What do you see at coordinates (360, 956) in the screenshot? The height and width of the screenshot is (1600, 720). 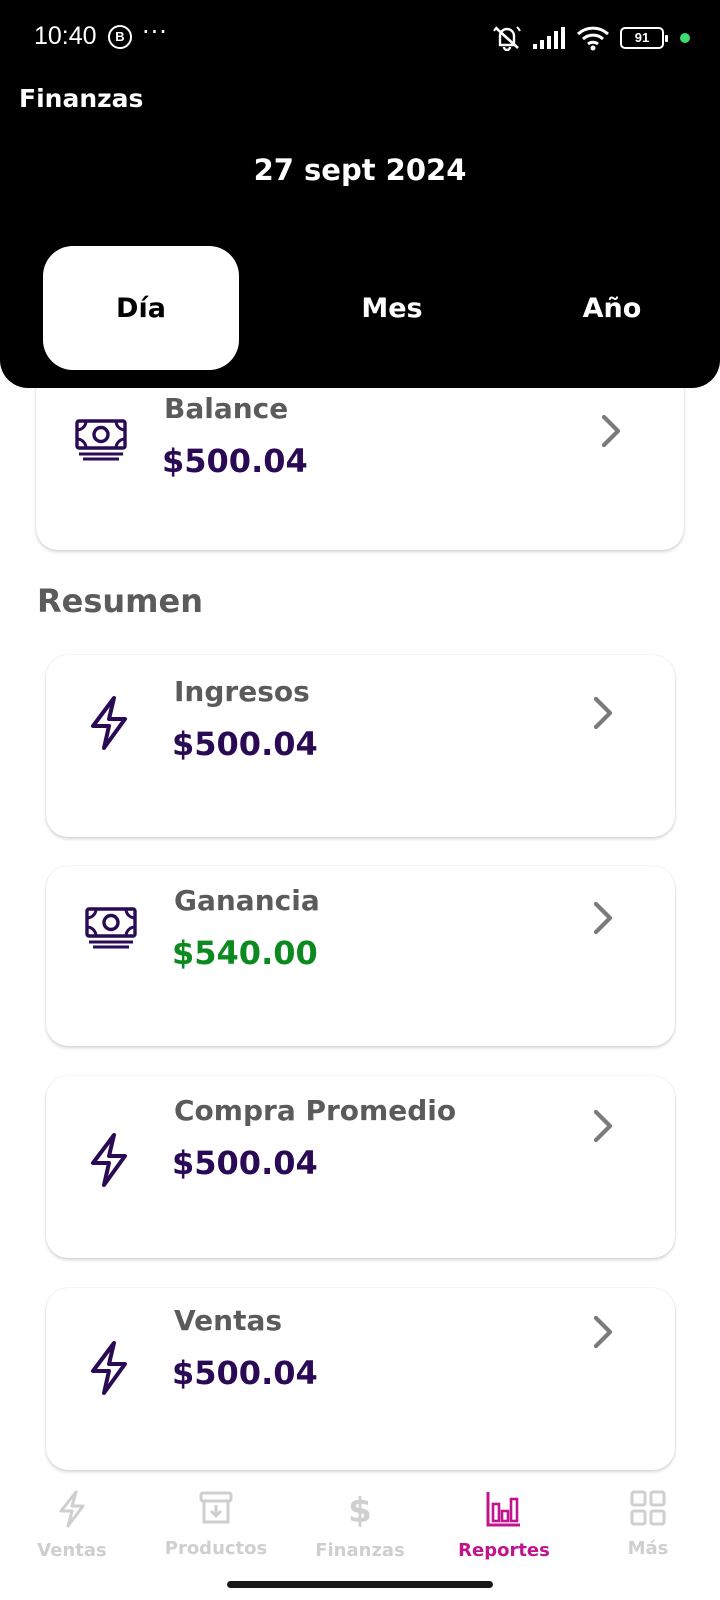 I see `ganancia-card: Ganancia $540.00` at bounding box center [360, 956].